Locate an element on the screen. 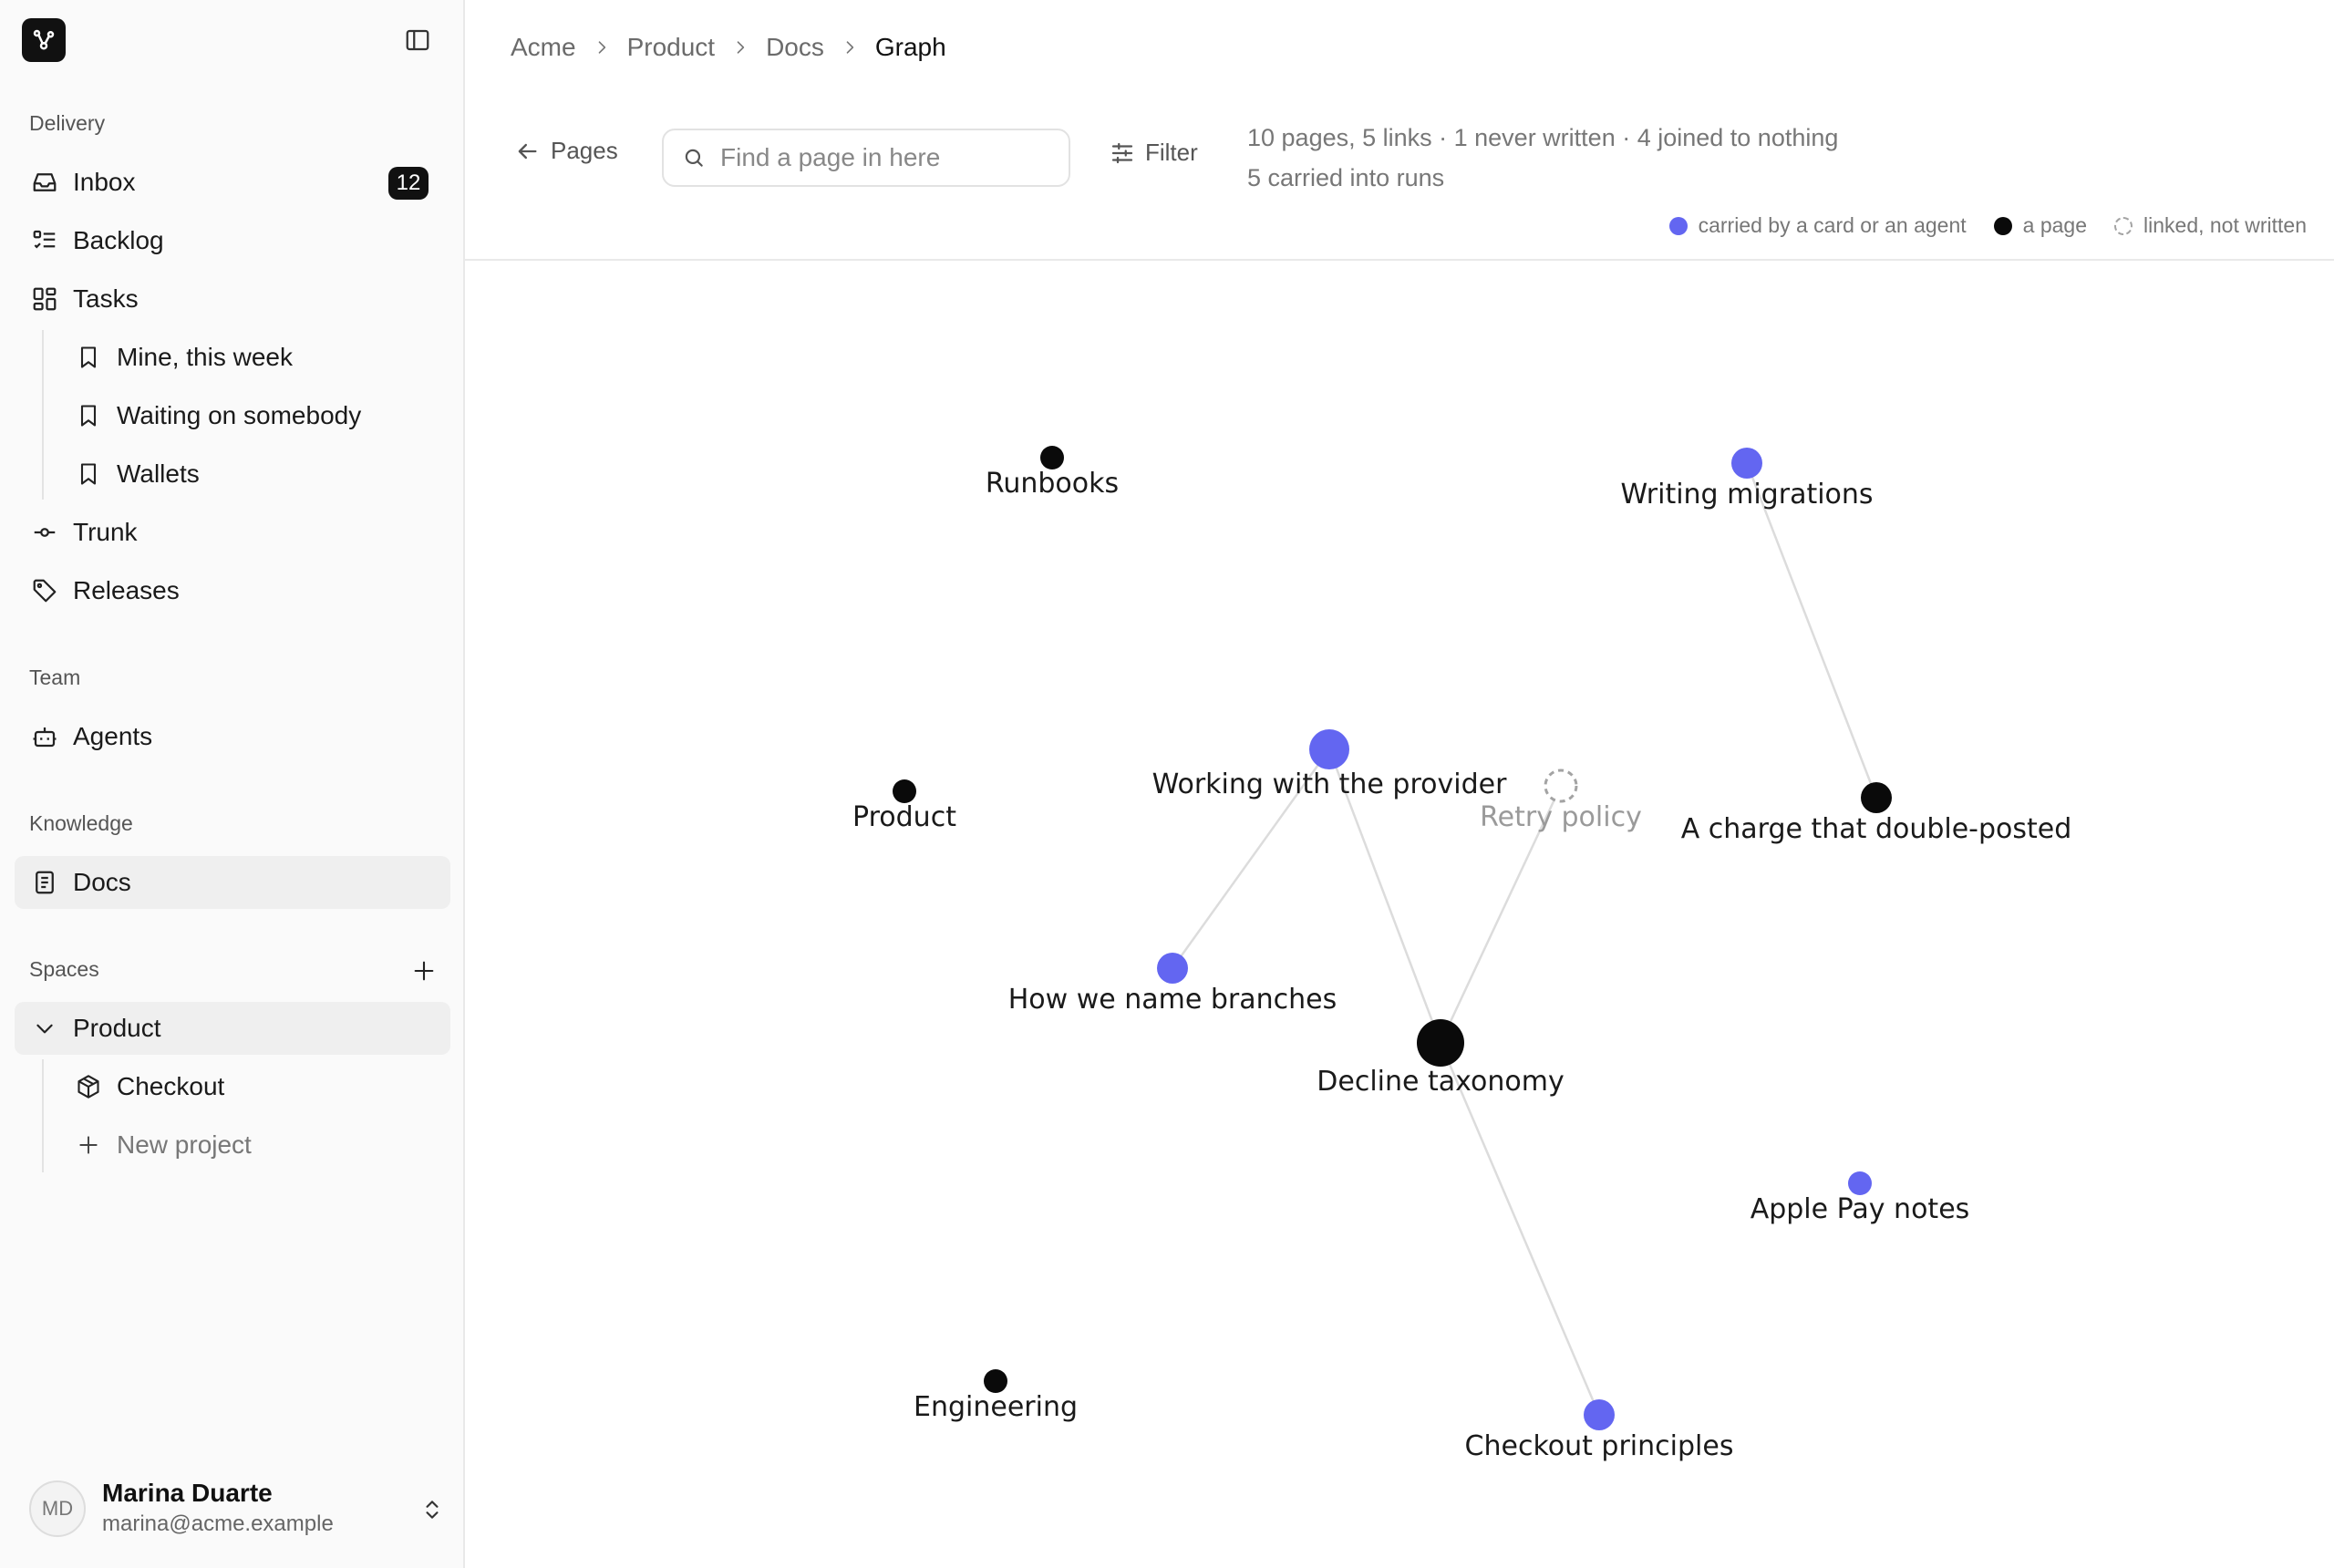 Image resolution: width=2334 pixels, height=1568 pixels. graph-node-label: Checkout principles is located at coordinates (1599, 1446).